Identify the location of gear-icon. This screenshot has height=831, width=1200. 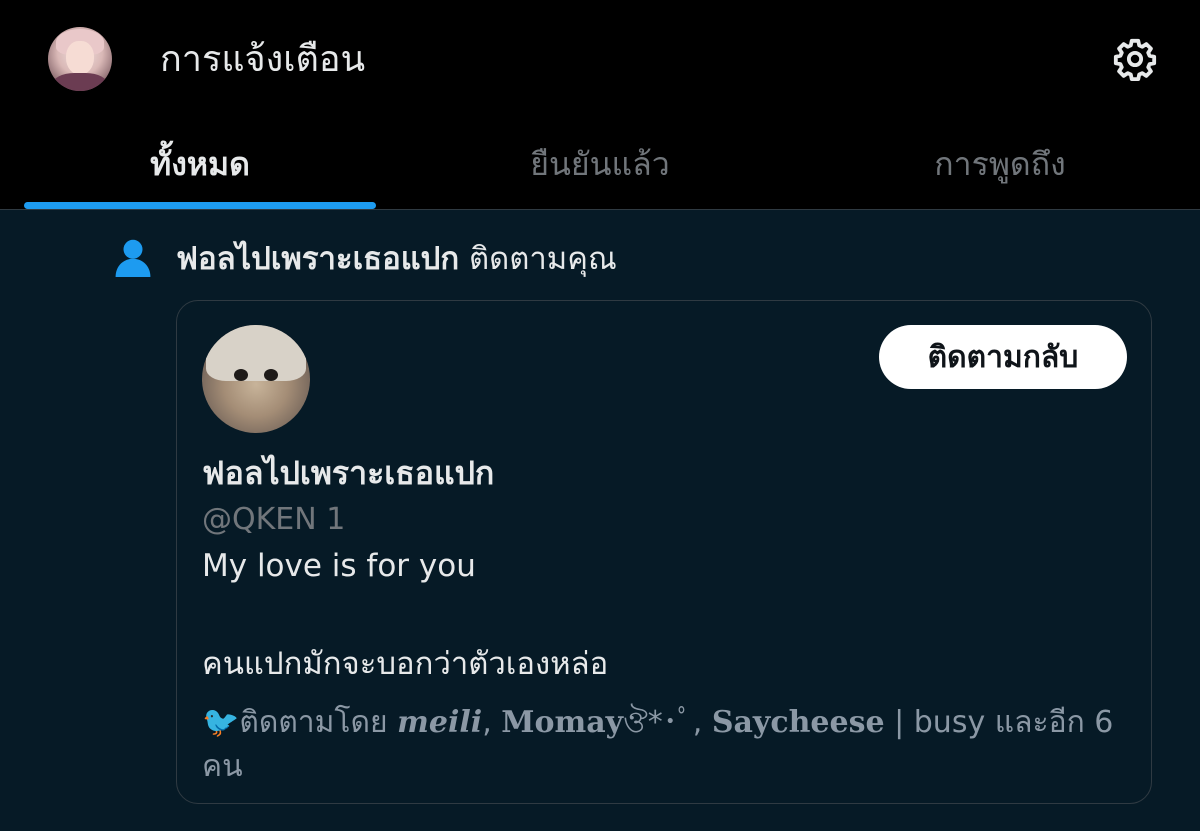
(1135, 59).